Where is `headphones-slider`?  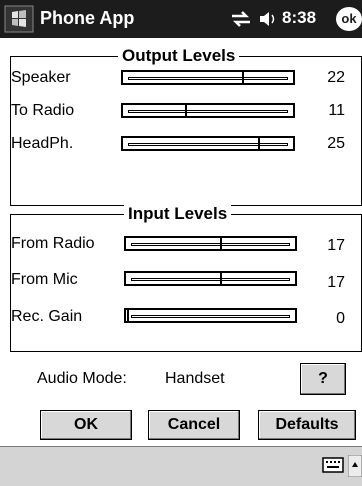 headphones-slider is located at coordinates (208, 143).